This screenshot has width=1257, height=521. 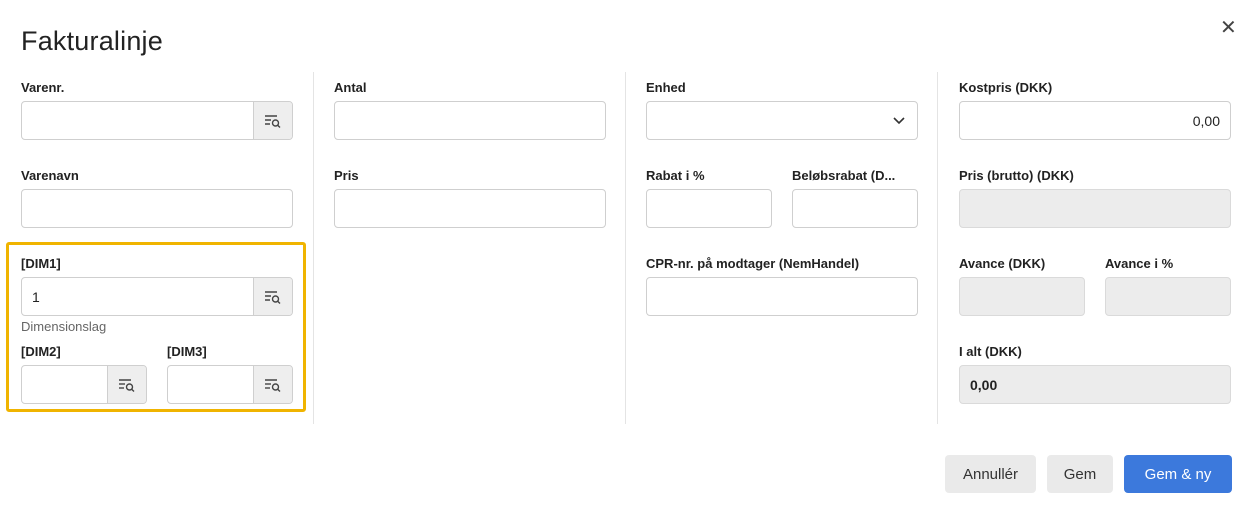 I want to click on dim1-hint: Dimensionslag, so click(x=64, y=326).